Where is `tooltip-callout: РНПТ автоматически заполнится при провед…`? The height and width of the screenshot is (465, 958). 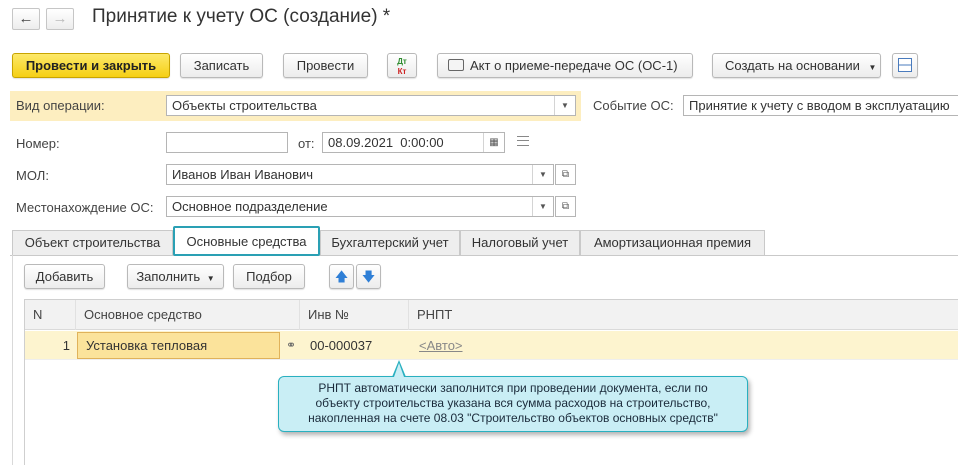 tooltip-callout: РНПТ автоматически заполнится при провед… is located at coordinates (513, 404).